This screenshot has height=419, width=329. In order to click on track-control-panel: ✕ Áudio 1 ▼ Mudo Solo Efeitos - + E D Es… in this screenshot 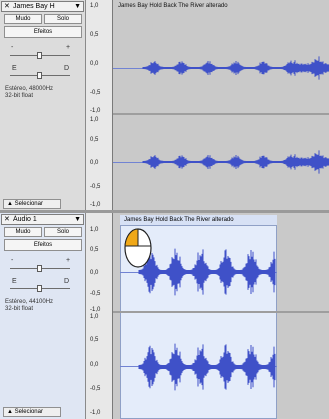, I will do `click(43, 316)`.